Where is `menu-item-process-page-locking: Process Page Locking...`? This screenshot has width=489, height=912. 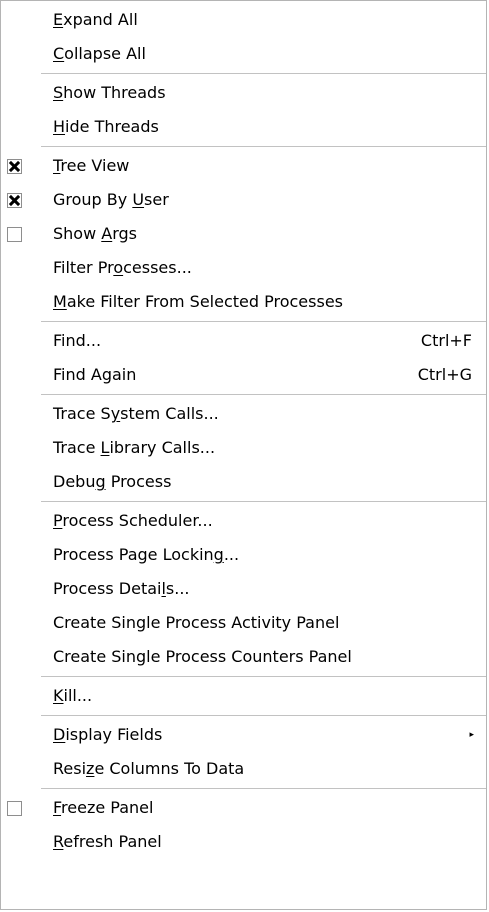
menu-item-process-page-locking: Process Page Locking... is located at coordinates (243, 555).